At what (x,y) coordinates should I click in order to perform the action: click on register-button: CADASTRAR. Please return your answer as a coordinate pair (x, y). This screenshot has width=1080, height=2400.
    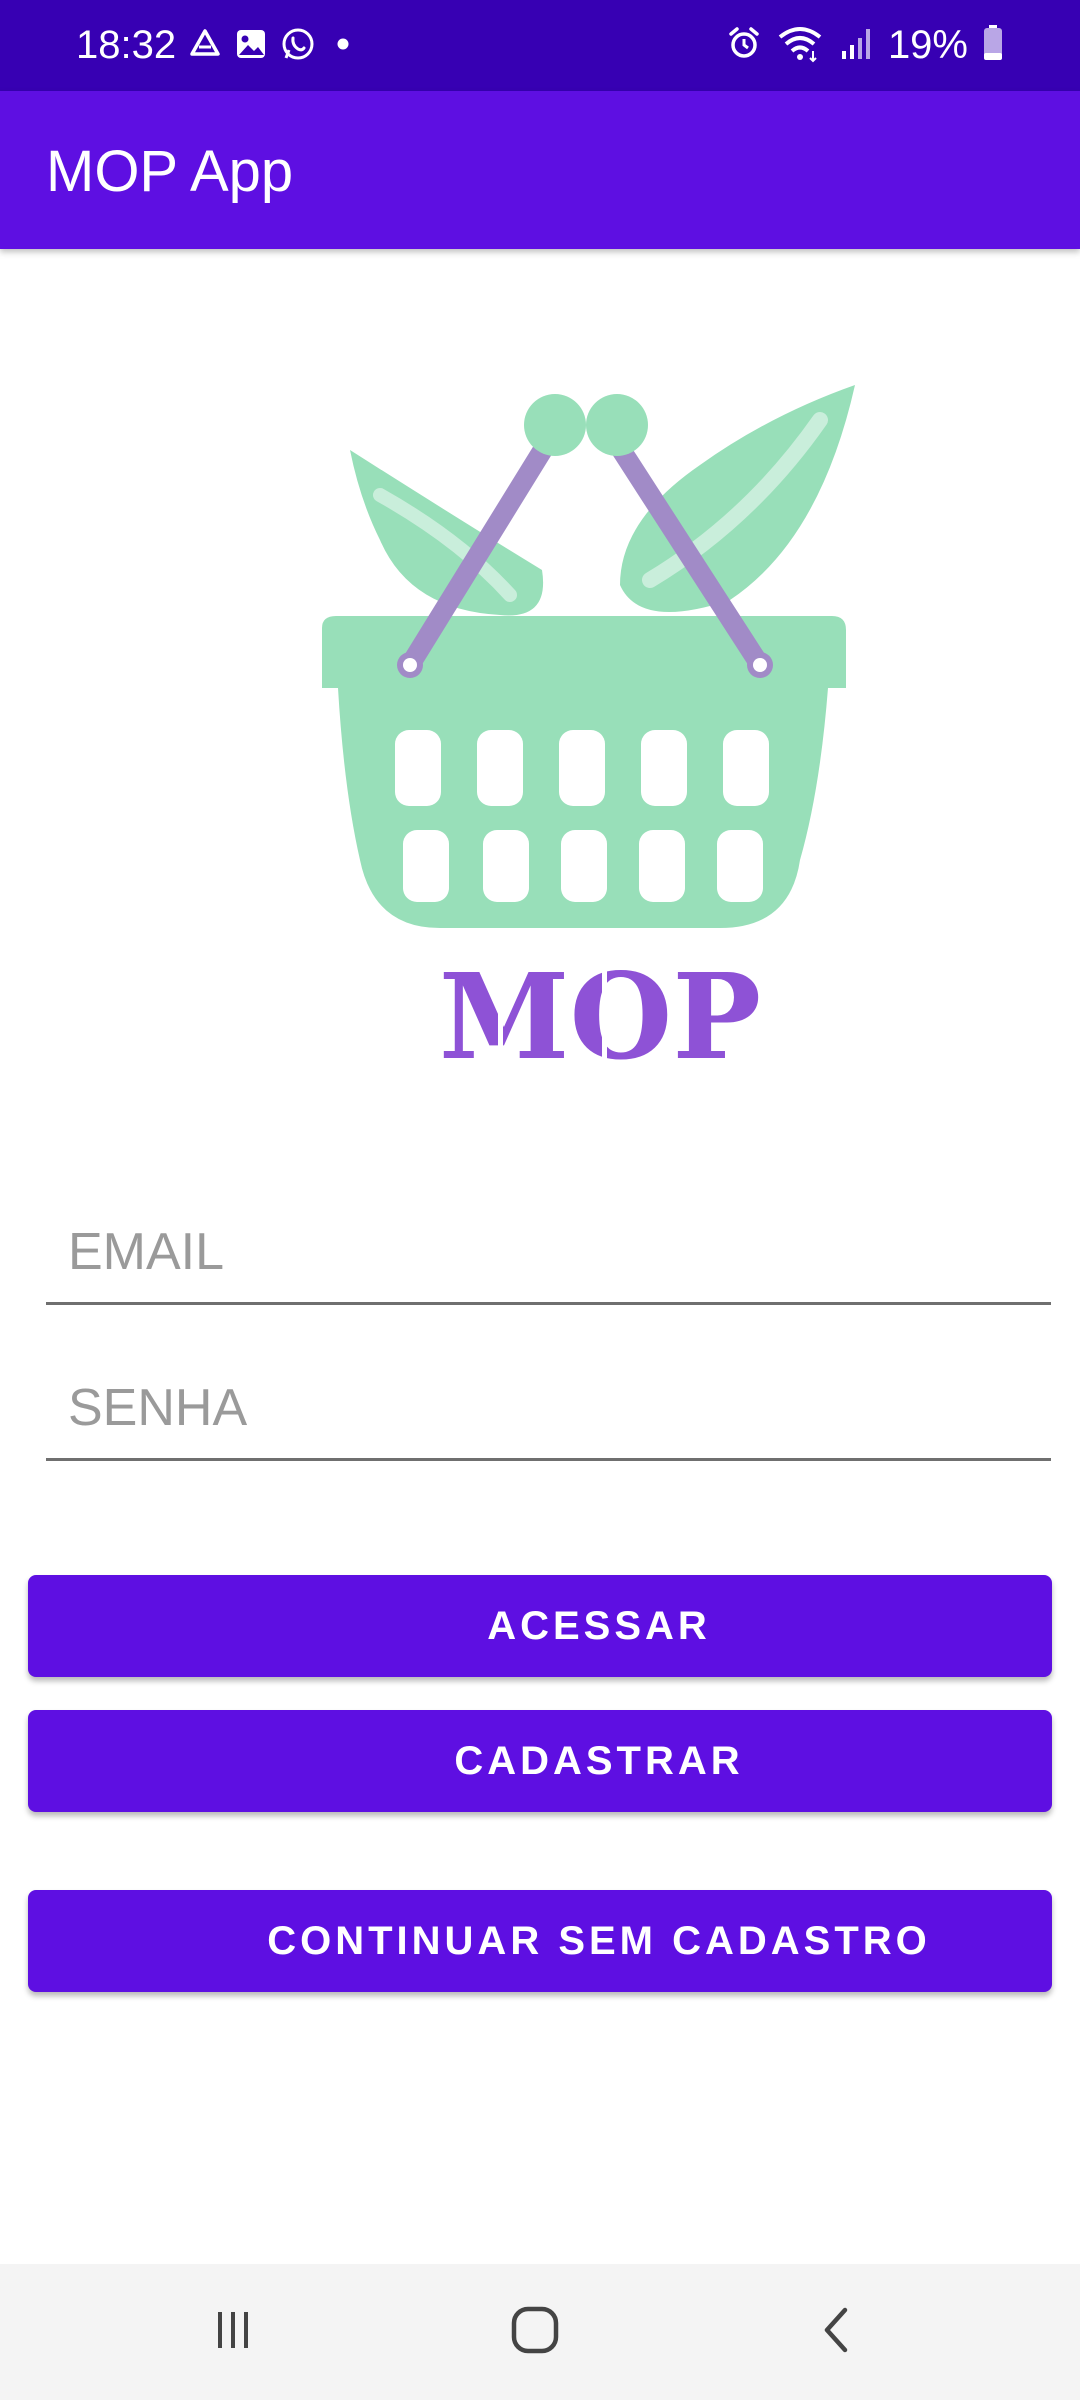
    Looking at the image, I should click on (540, 1761).